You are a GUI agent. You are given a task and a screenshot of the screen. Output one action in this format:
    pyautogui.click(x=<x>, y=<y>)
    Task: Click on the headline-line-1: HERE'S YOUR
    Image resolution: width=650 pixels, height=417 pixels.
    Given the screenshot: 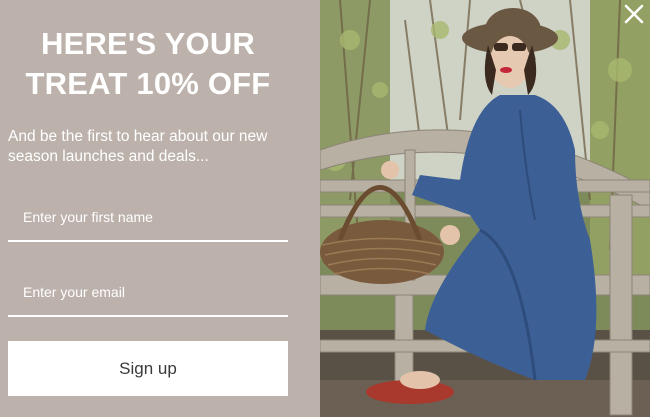 What is the action you would take?
    pyautogui.click(x=148, y=43)
    